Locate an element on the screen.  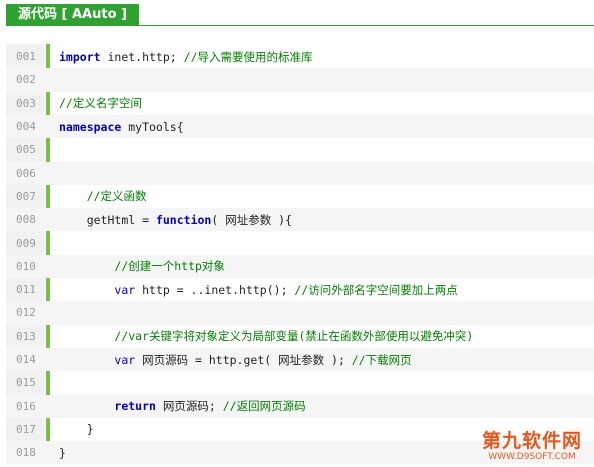
code-line: 001 import inet.http; //导入需要使用的标准库 is located at coordinates (300, 56).